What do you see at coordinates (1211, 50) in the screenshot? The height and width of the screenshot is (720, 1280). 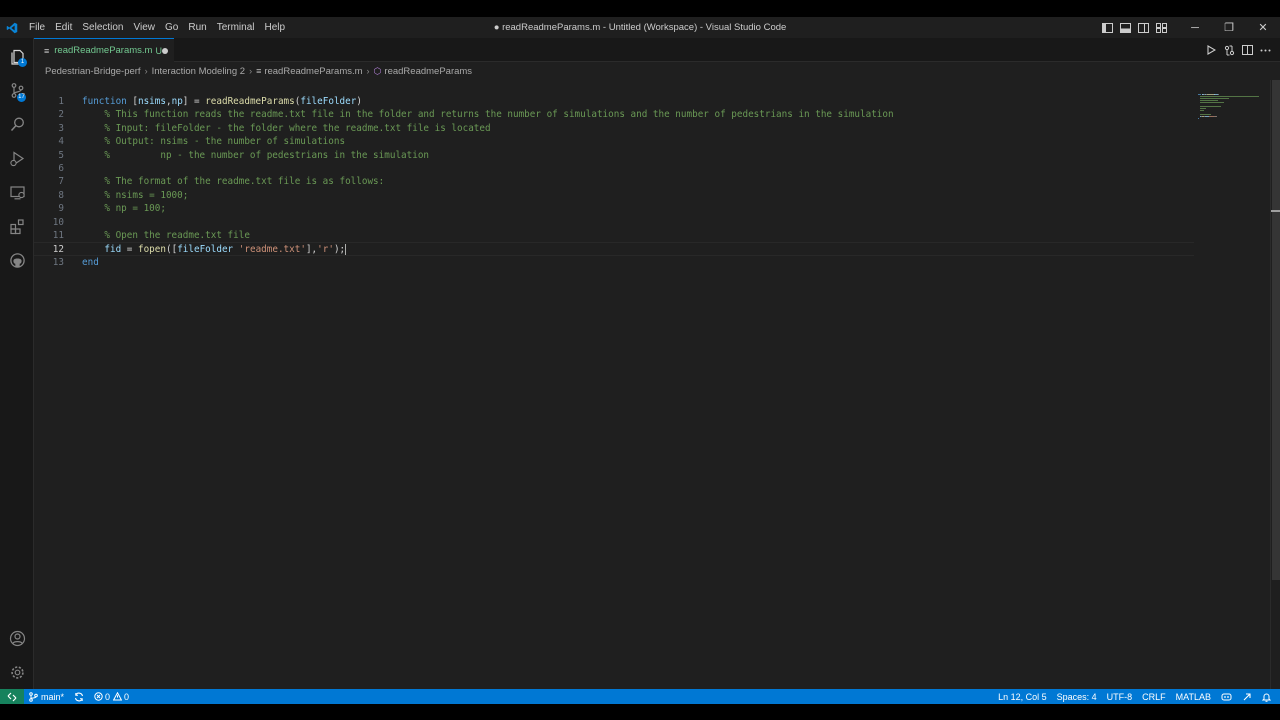 I see `run-file-button` at bounding box center [1211, 50].